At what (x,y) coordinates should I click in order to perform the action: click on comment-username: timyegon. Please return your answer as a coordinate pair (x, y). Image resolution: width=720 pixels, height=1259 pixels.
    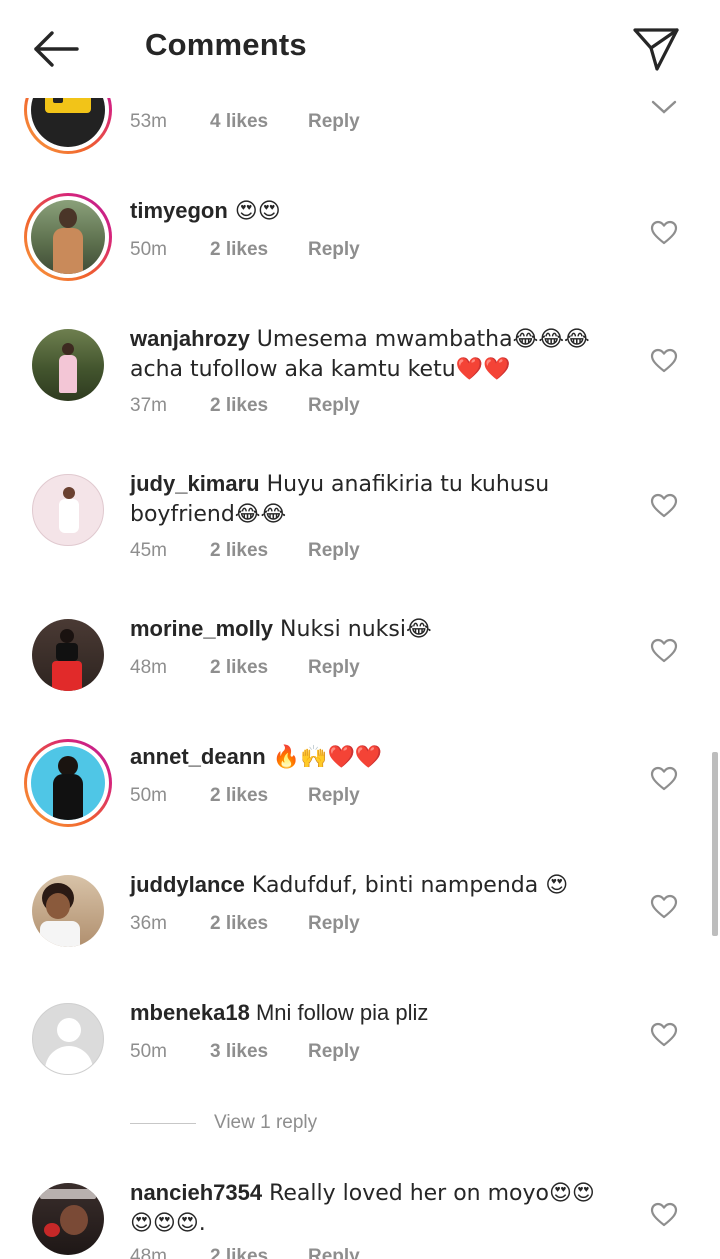
    Looking at the image, I should click on (179, 210).